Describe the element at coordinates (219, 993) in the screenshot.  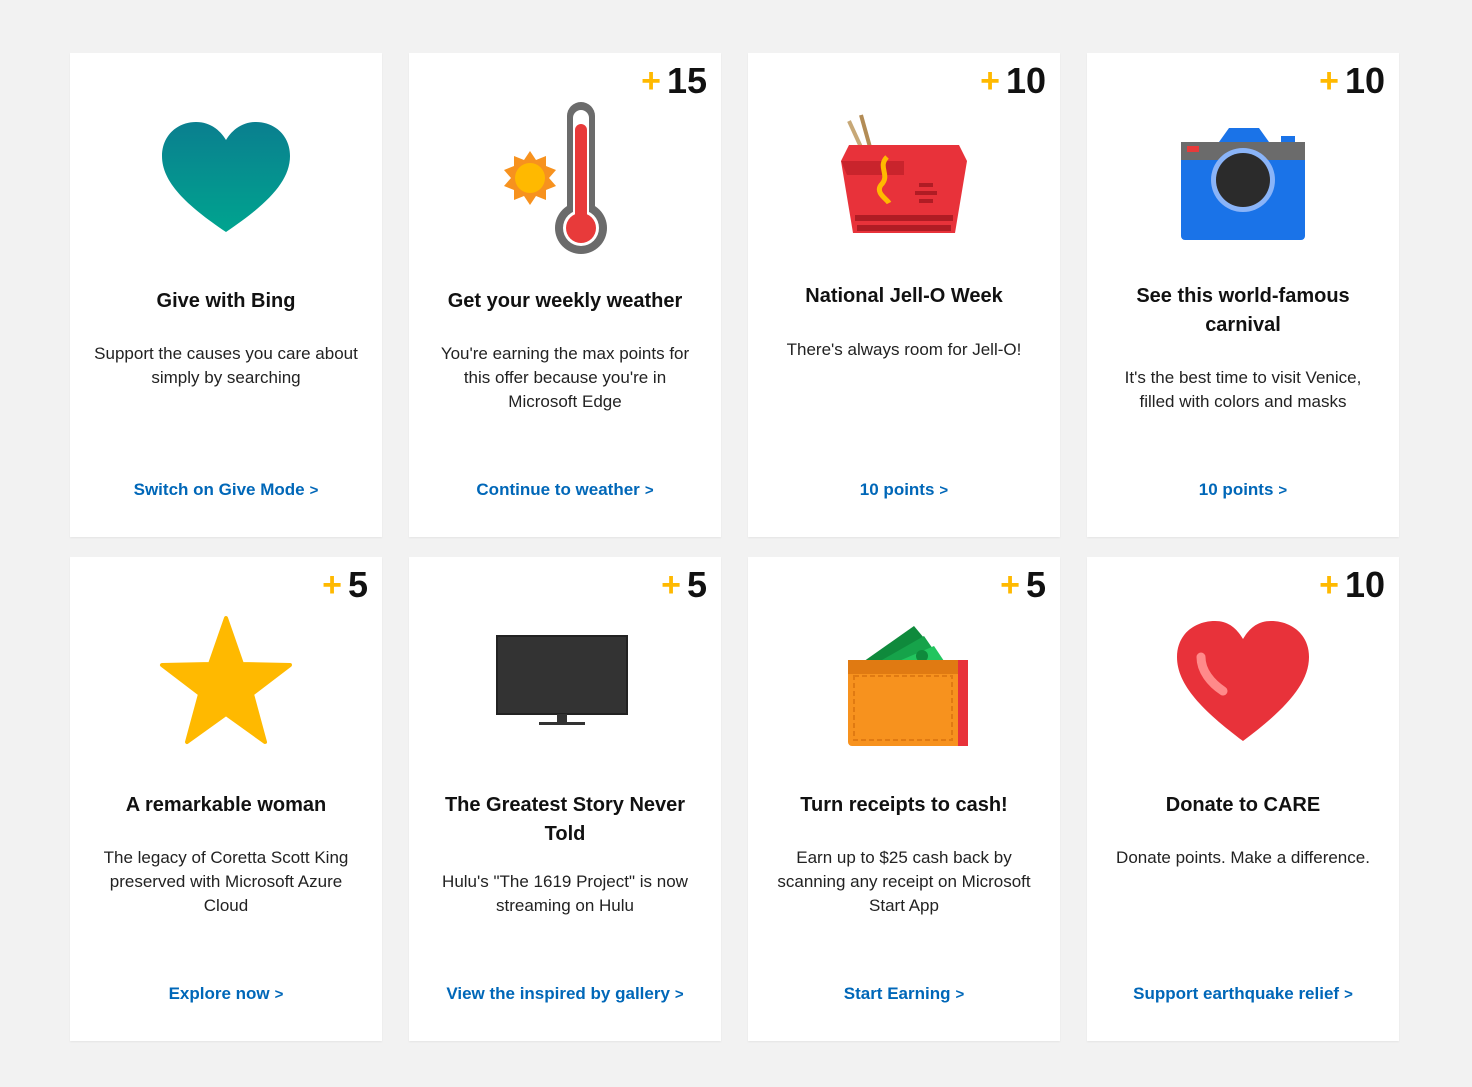
I see `offer-link-label: Explore now` at that location.